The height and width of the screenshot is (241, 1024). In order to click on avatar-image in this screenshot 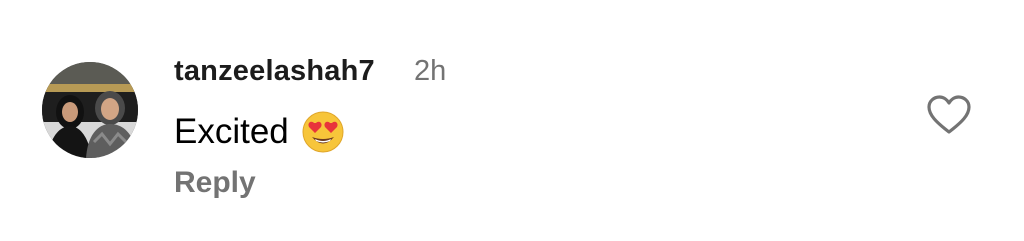, I will do `click(90, 110)`.